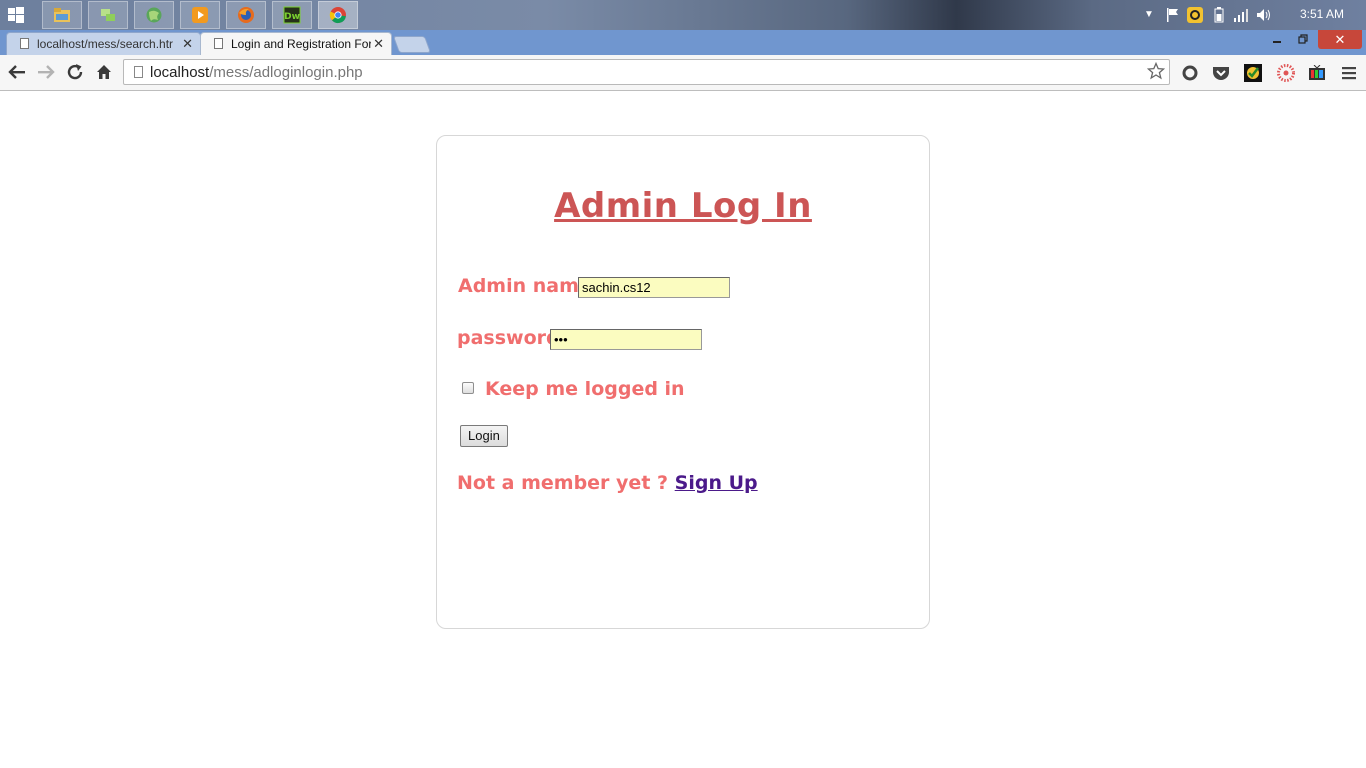  What do you see at coordinates (1152, 15) in the screenshot?
I see `tray-overflow-icon: ▼` at bounding box center [1152, 15].